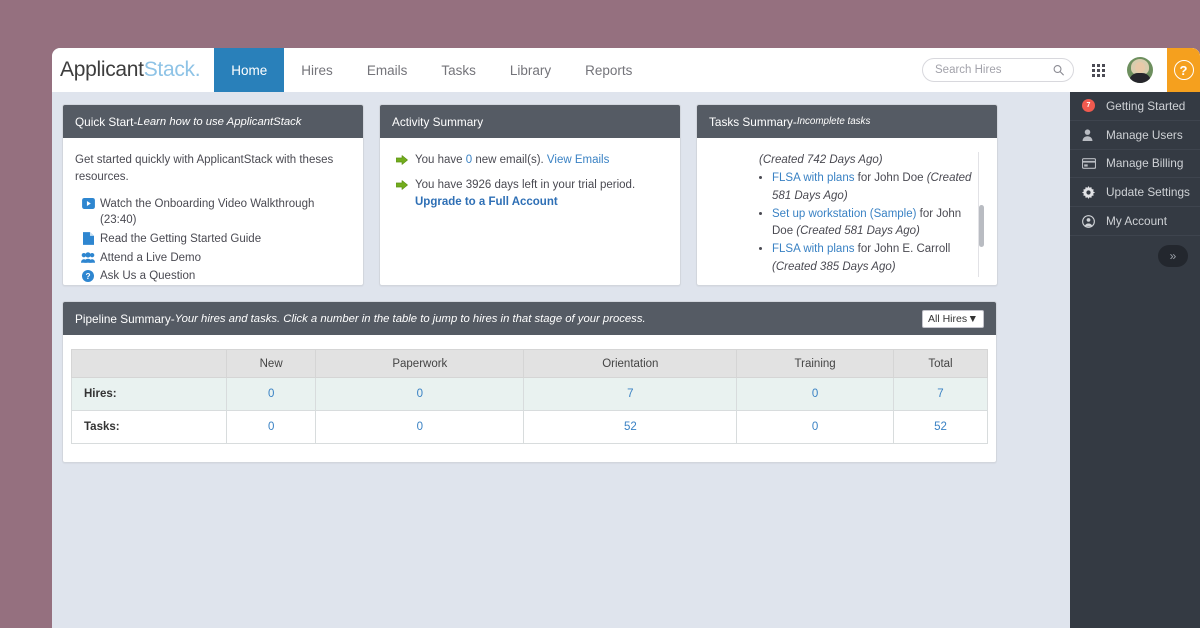  I want to click on column-header-total: Total, so click(940, 363).